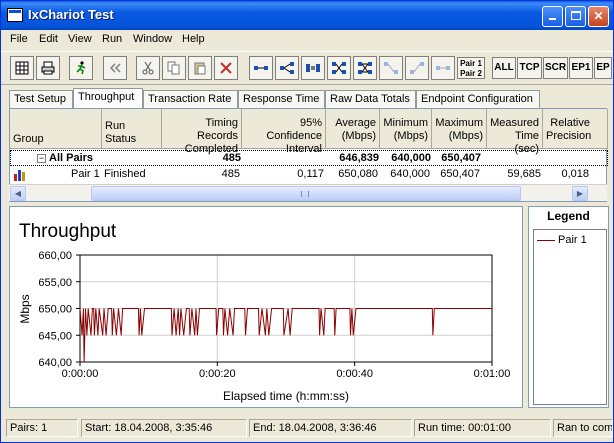 The height and width of the screenshot is (443, 614). I want to click on pair-option-3-button, so click(443, 68).